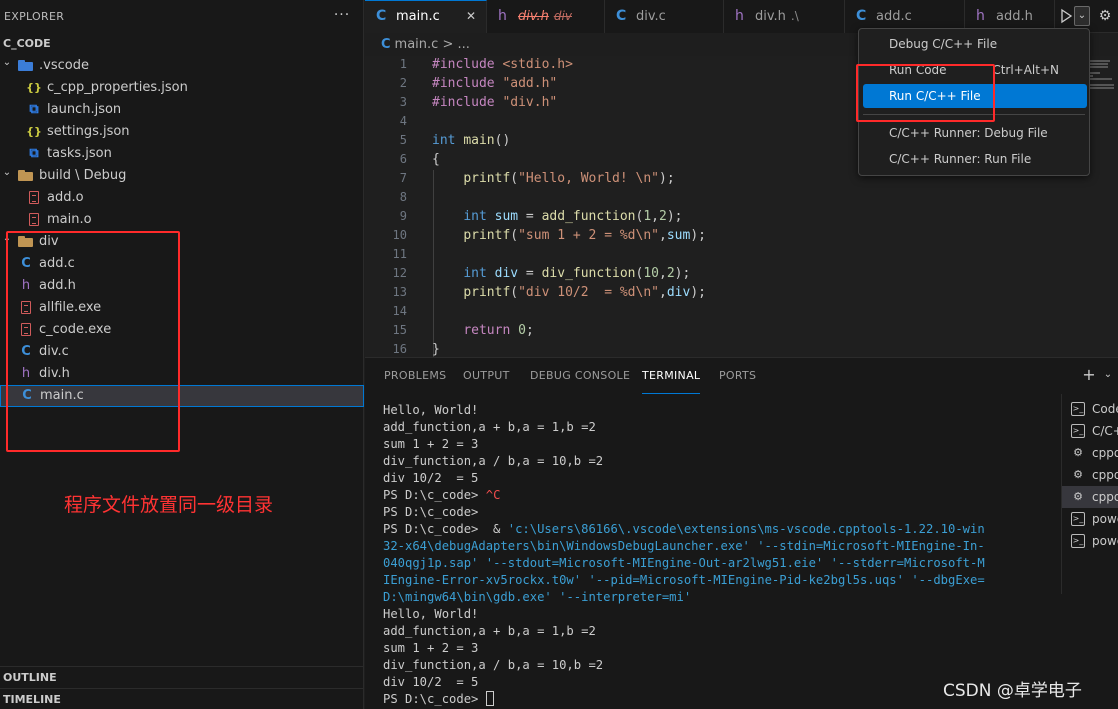 The image size is (1118, 709). What do you see at coordinates (182, 66) in the screenshot?
I see `tree-item: ⌄ .vscode` at bounding box center [182, 66].